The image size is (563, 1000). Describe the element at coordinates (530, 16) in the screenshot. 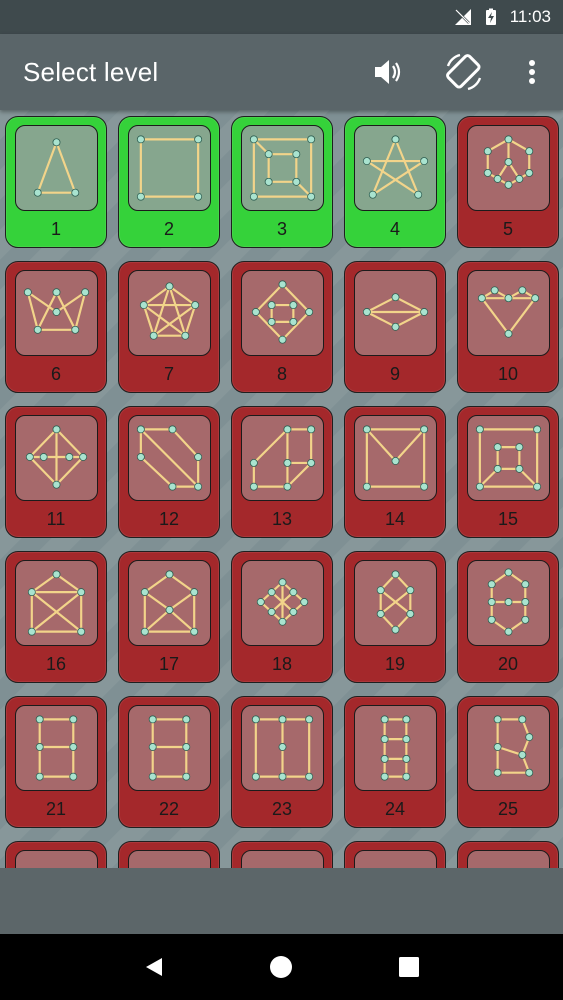

I see `status-time: 11:03` at that location.